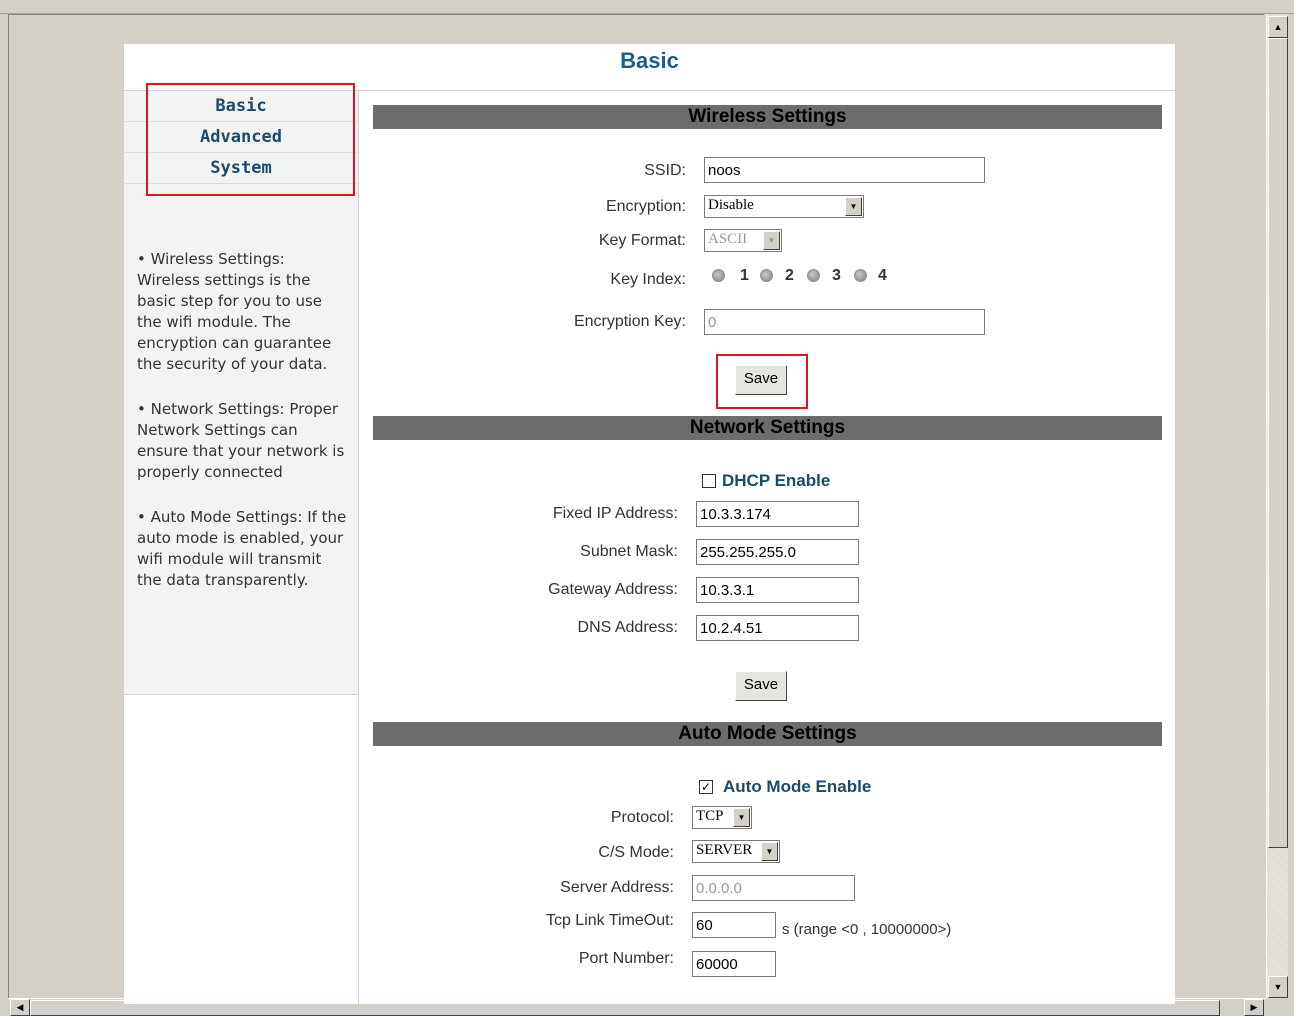 The height and width of the screenshot is (1016, 1294). Describe the element at coordinates (636, 852) in the screenshot. I see `cs-mode-label: C/S Mode:` at that location.